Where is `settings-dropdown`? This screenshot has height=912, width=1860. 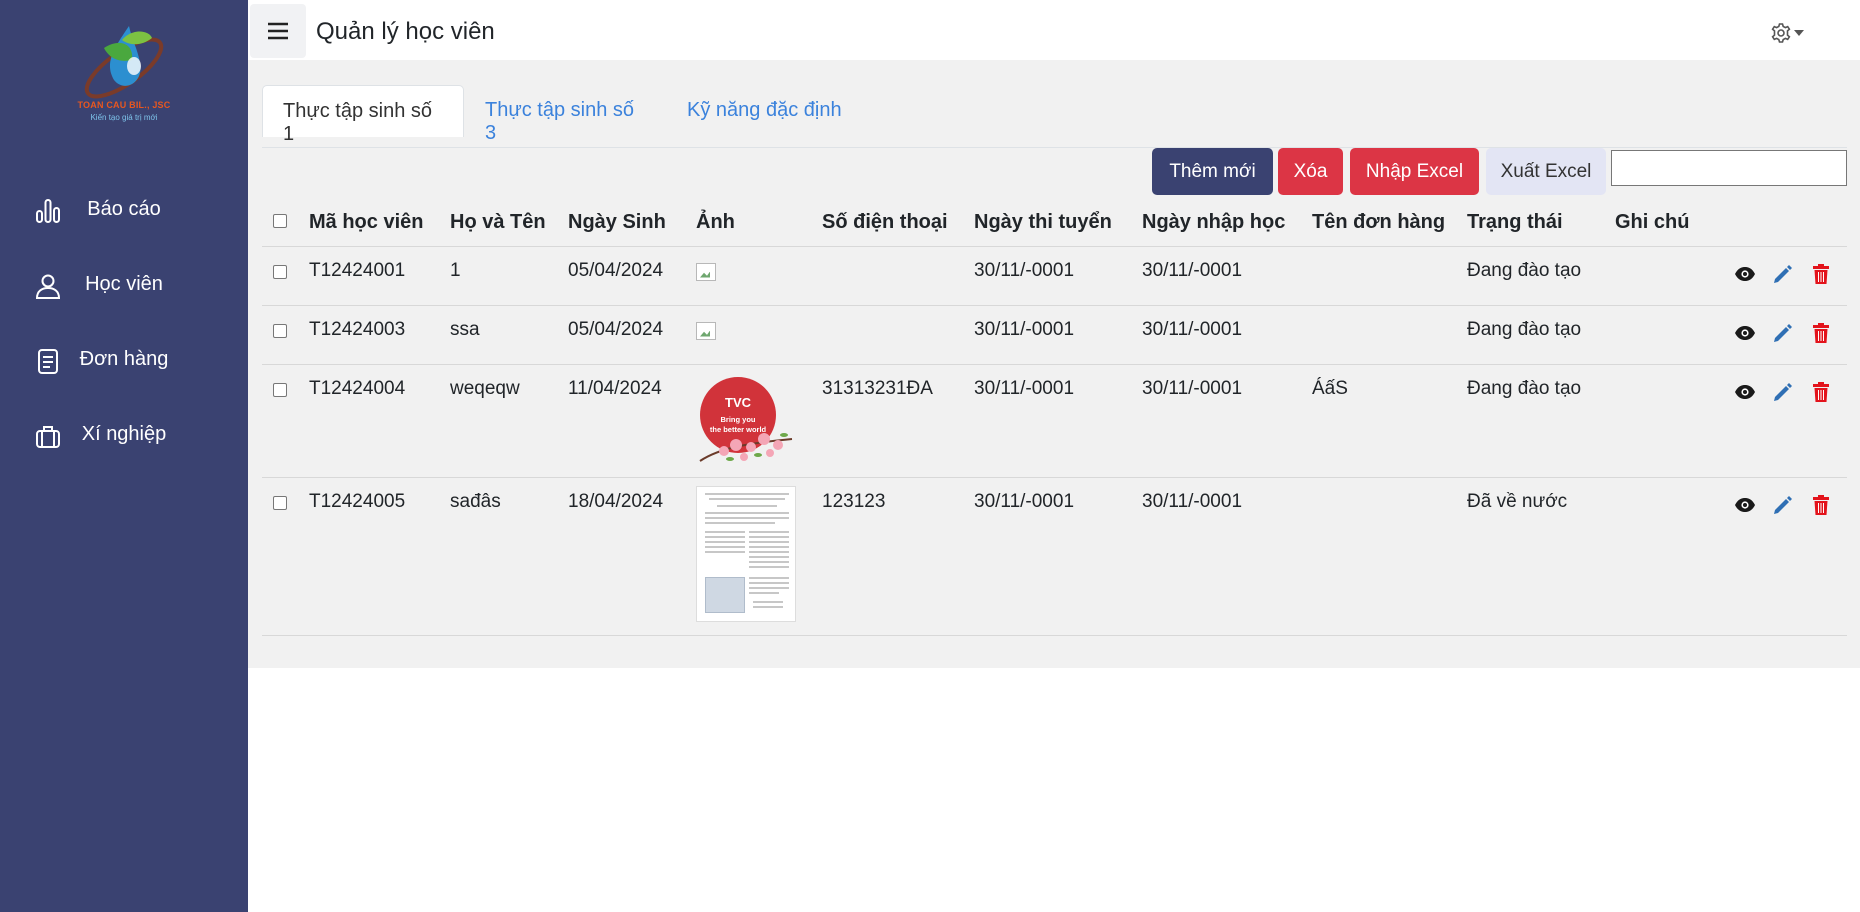
settings-dropdown is located at coordinates (1791, 33).